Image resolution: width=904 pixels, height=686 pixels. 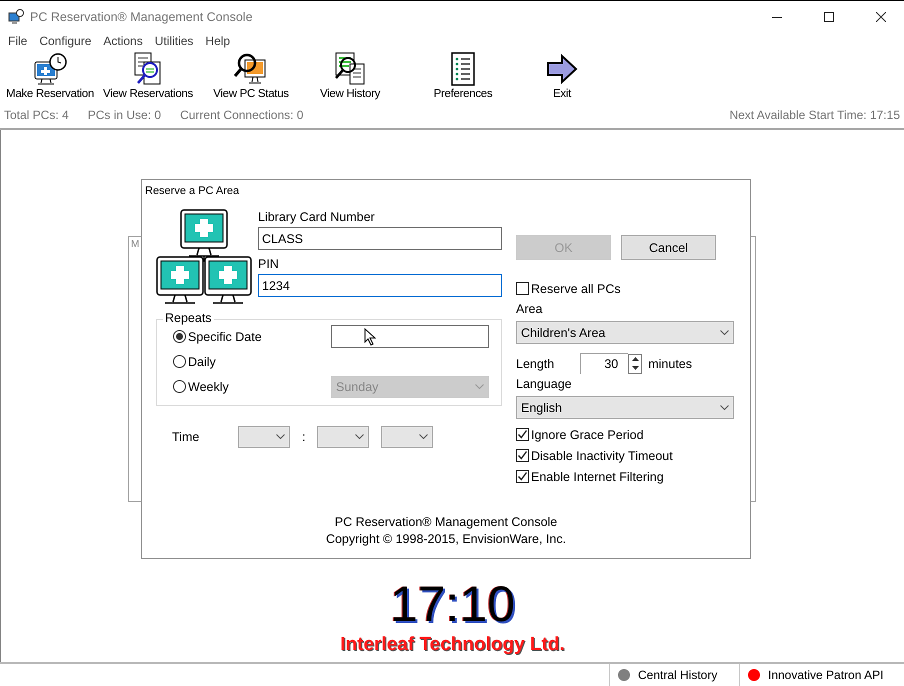 I want to click on checkbox: Disable Inactivity Timeout, so click(x=594, y=455).